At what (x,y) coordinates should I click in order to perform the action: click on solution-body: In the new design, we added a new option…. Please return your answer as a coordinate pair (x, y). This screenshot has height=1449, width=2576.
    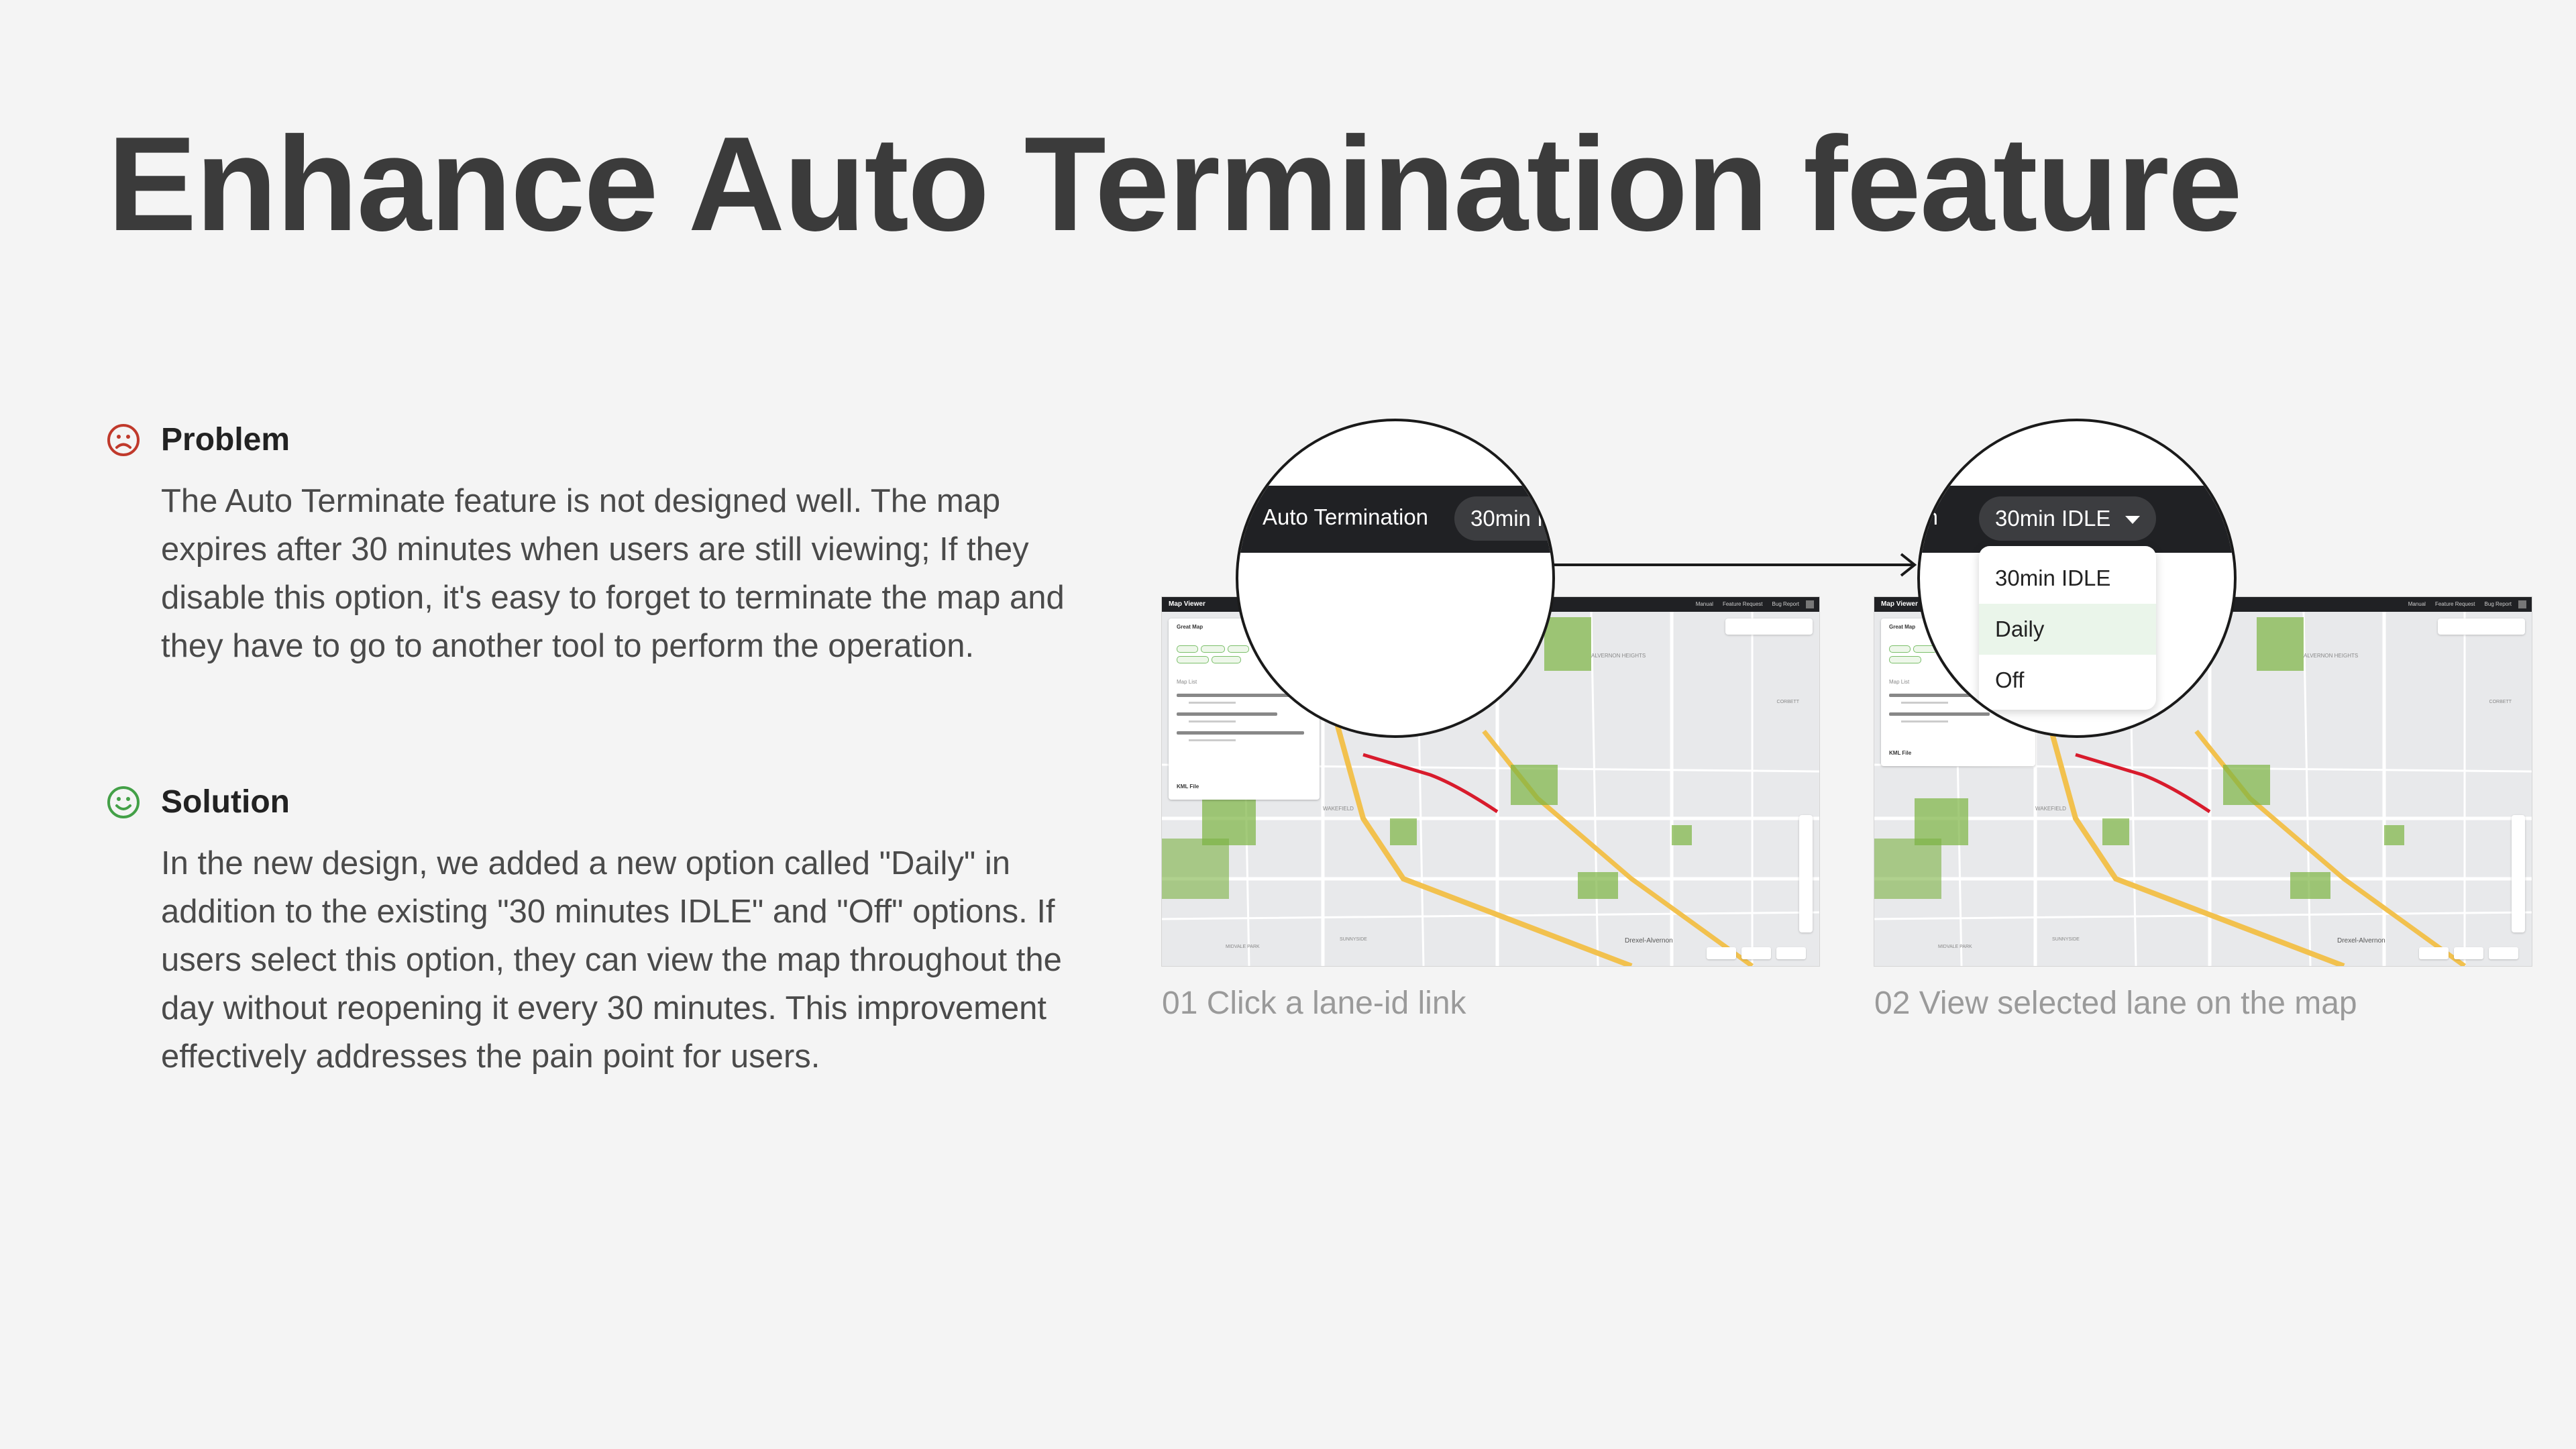
    Looking at the image, I should click on (611, 960).